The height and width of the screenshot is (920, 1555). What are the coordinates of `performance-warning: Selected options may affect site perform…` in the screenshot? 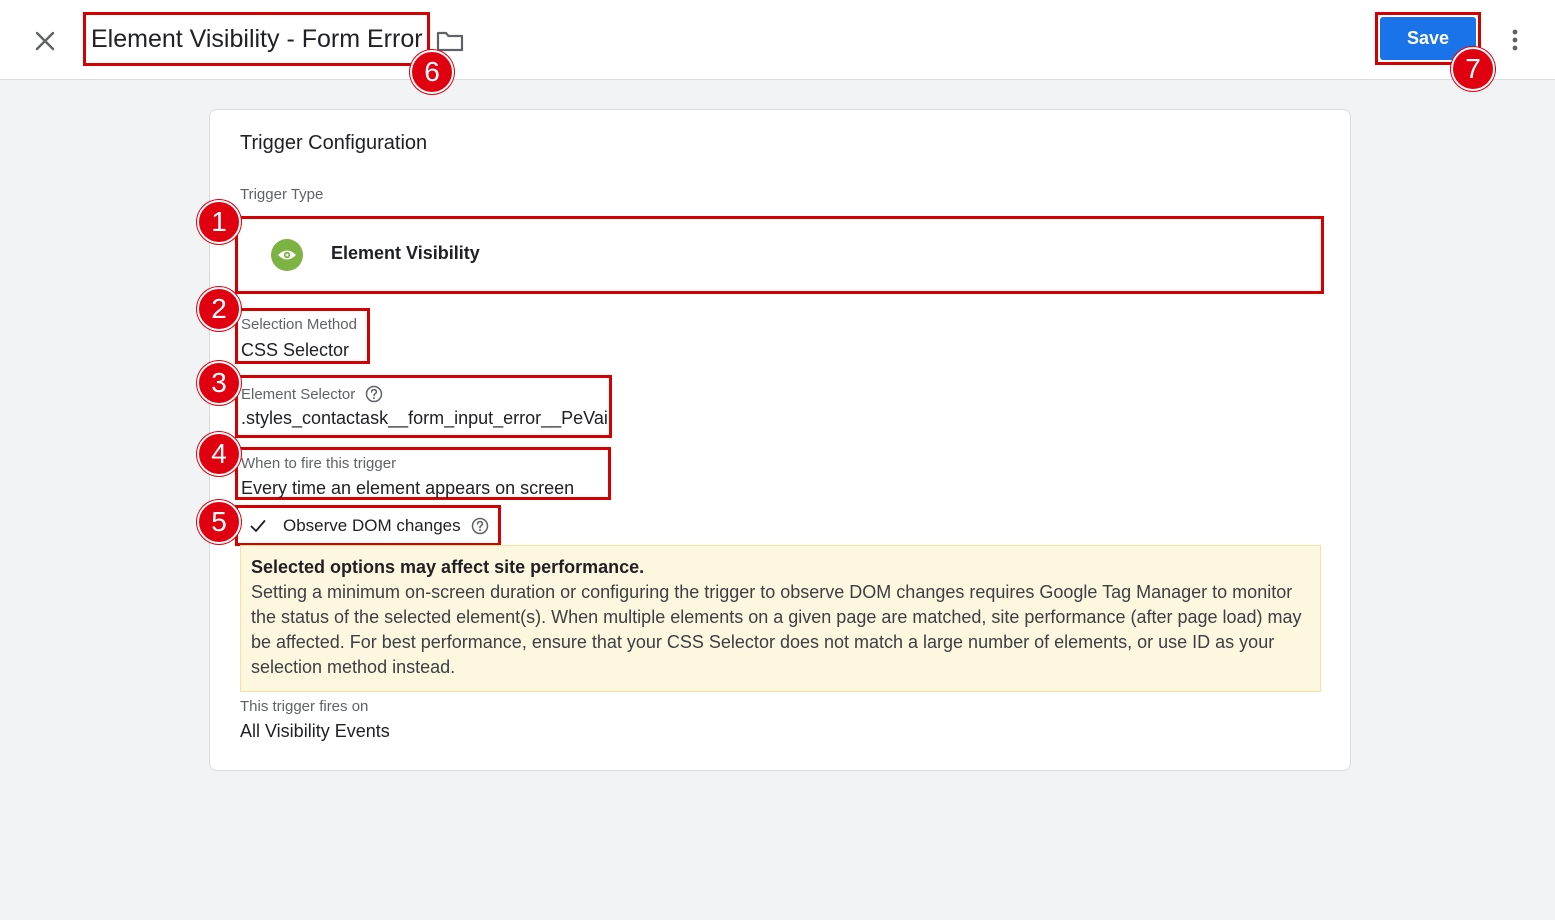 It's located at (780, 618).